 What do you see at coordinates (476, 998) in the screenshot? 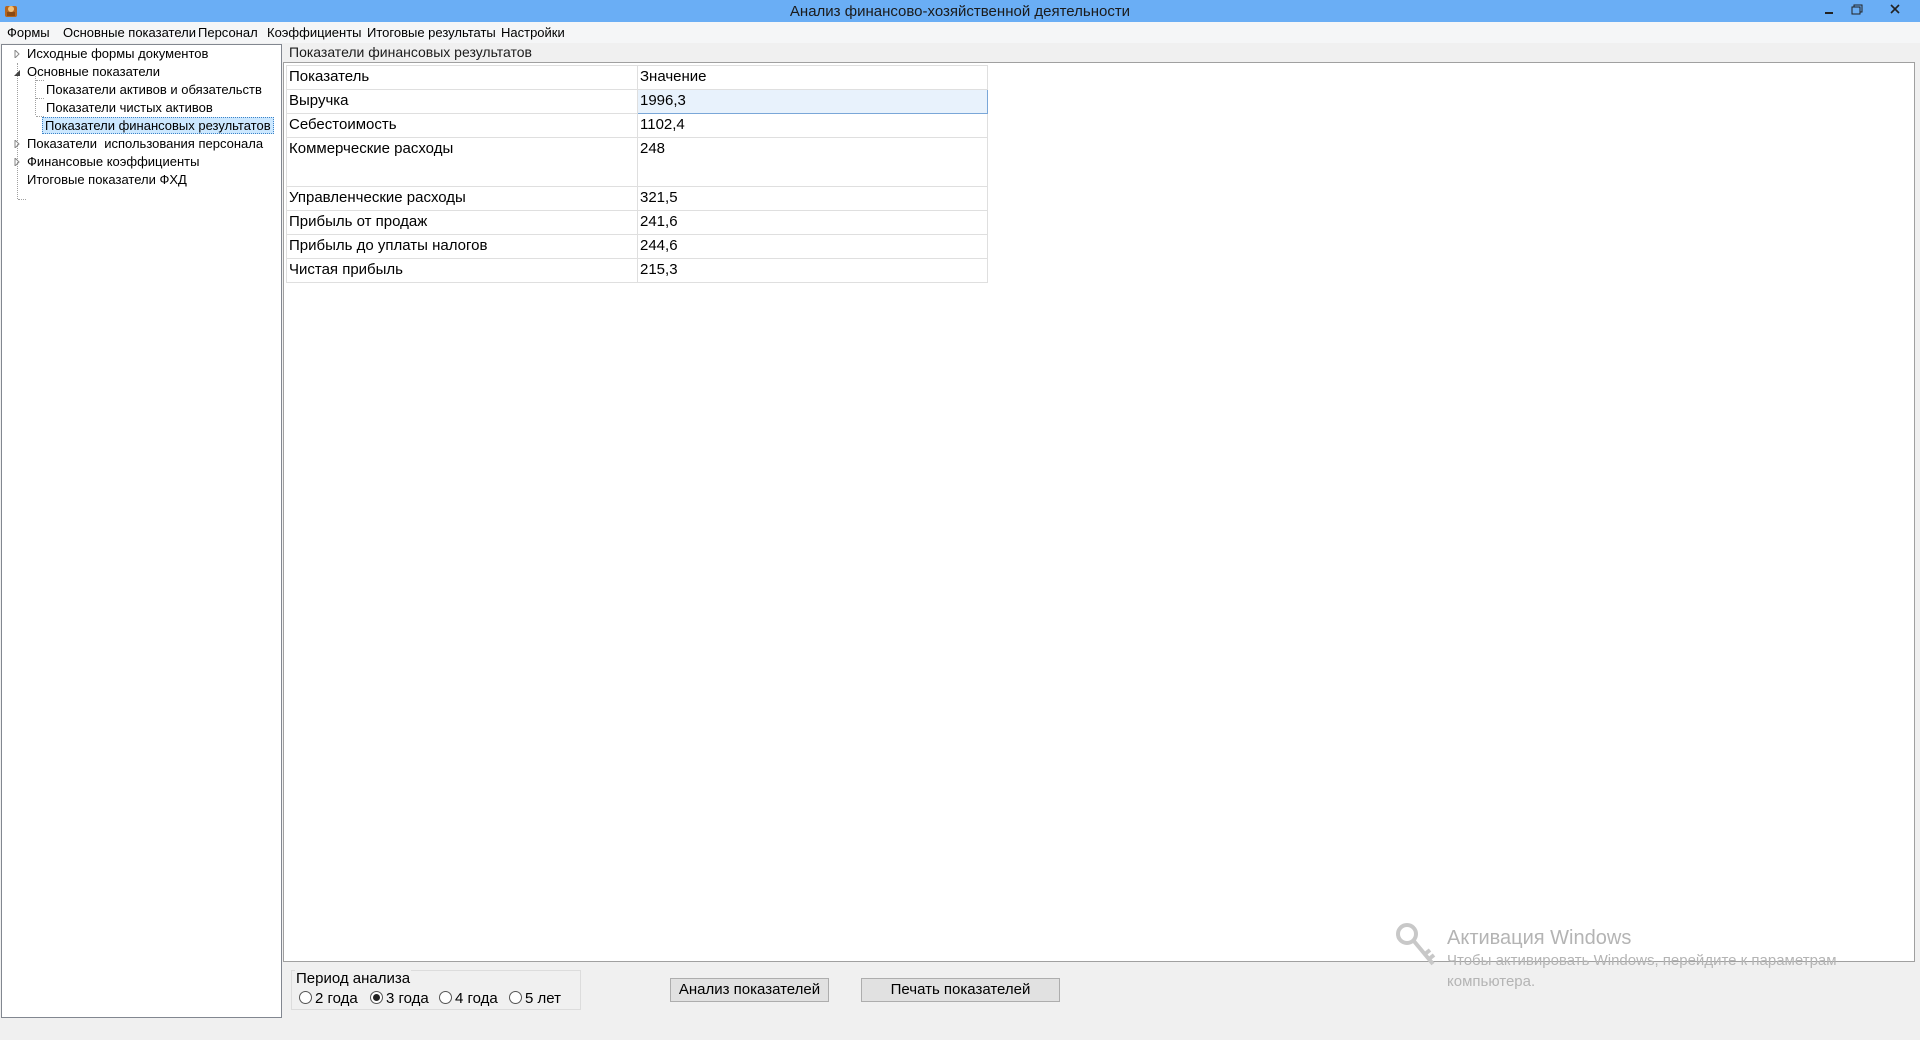
I see `radio-label: 4 года` at bounding box center [476, 998].